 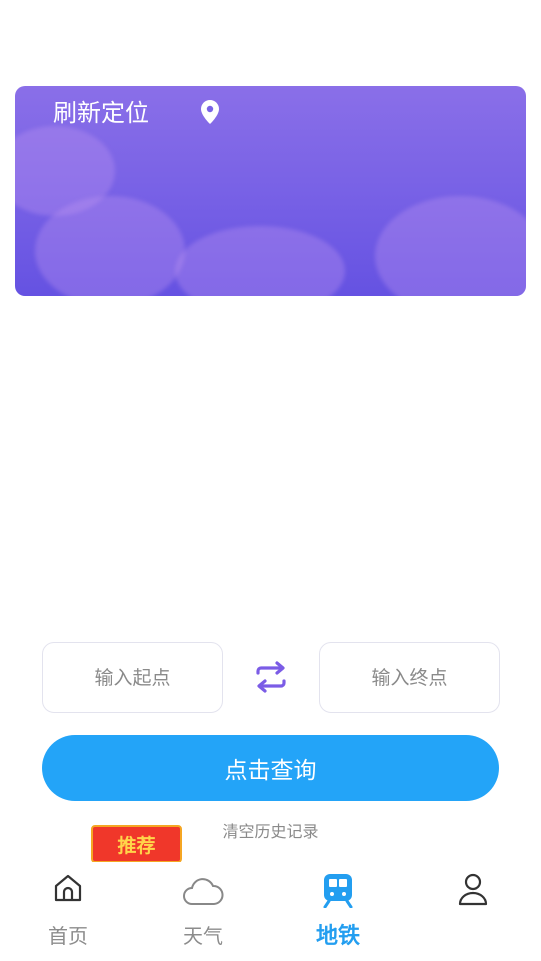 What do you see at coordinates (203, 891) in the screenshot?
I see `cloud-icon` at bounding box center [203, 891].